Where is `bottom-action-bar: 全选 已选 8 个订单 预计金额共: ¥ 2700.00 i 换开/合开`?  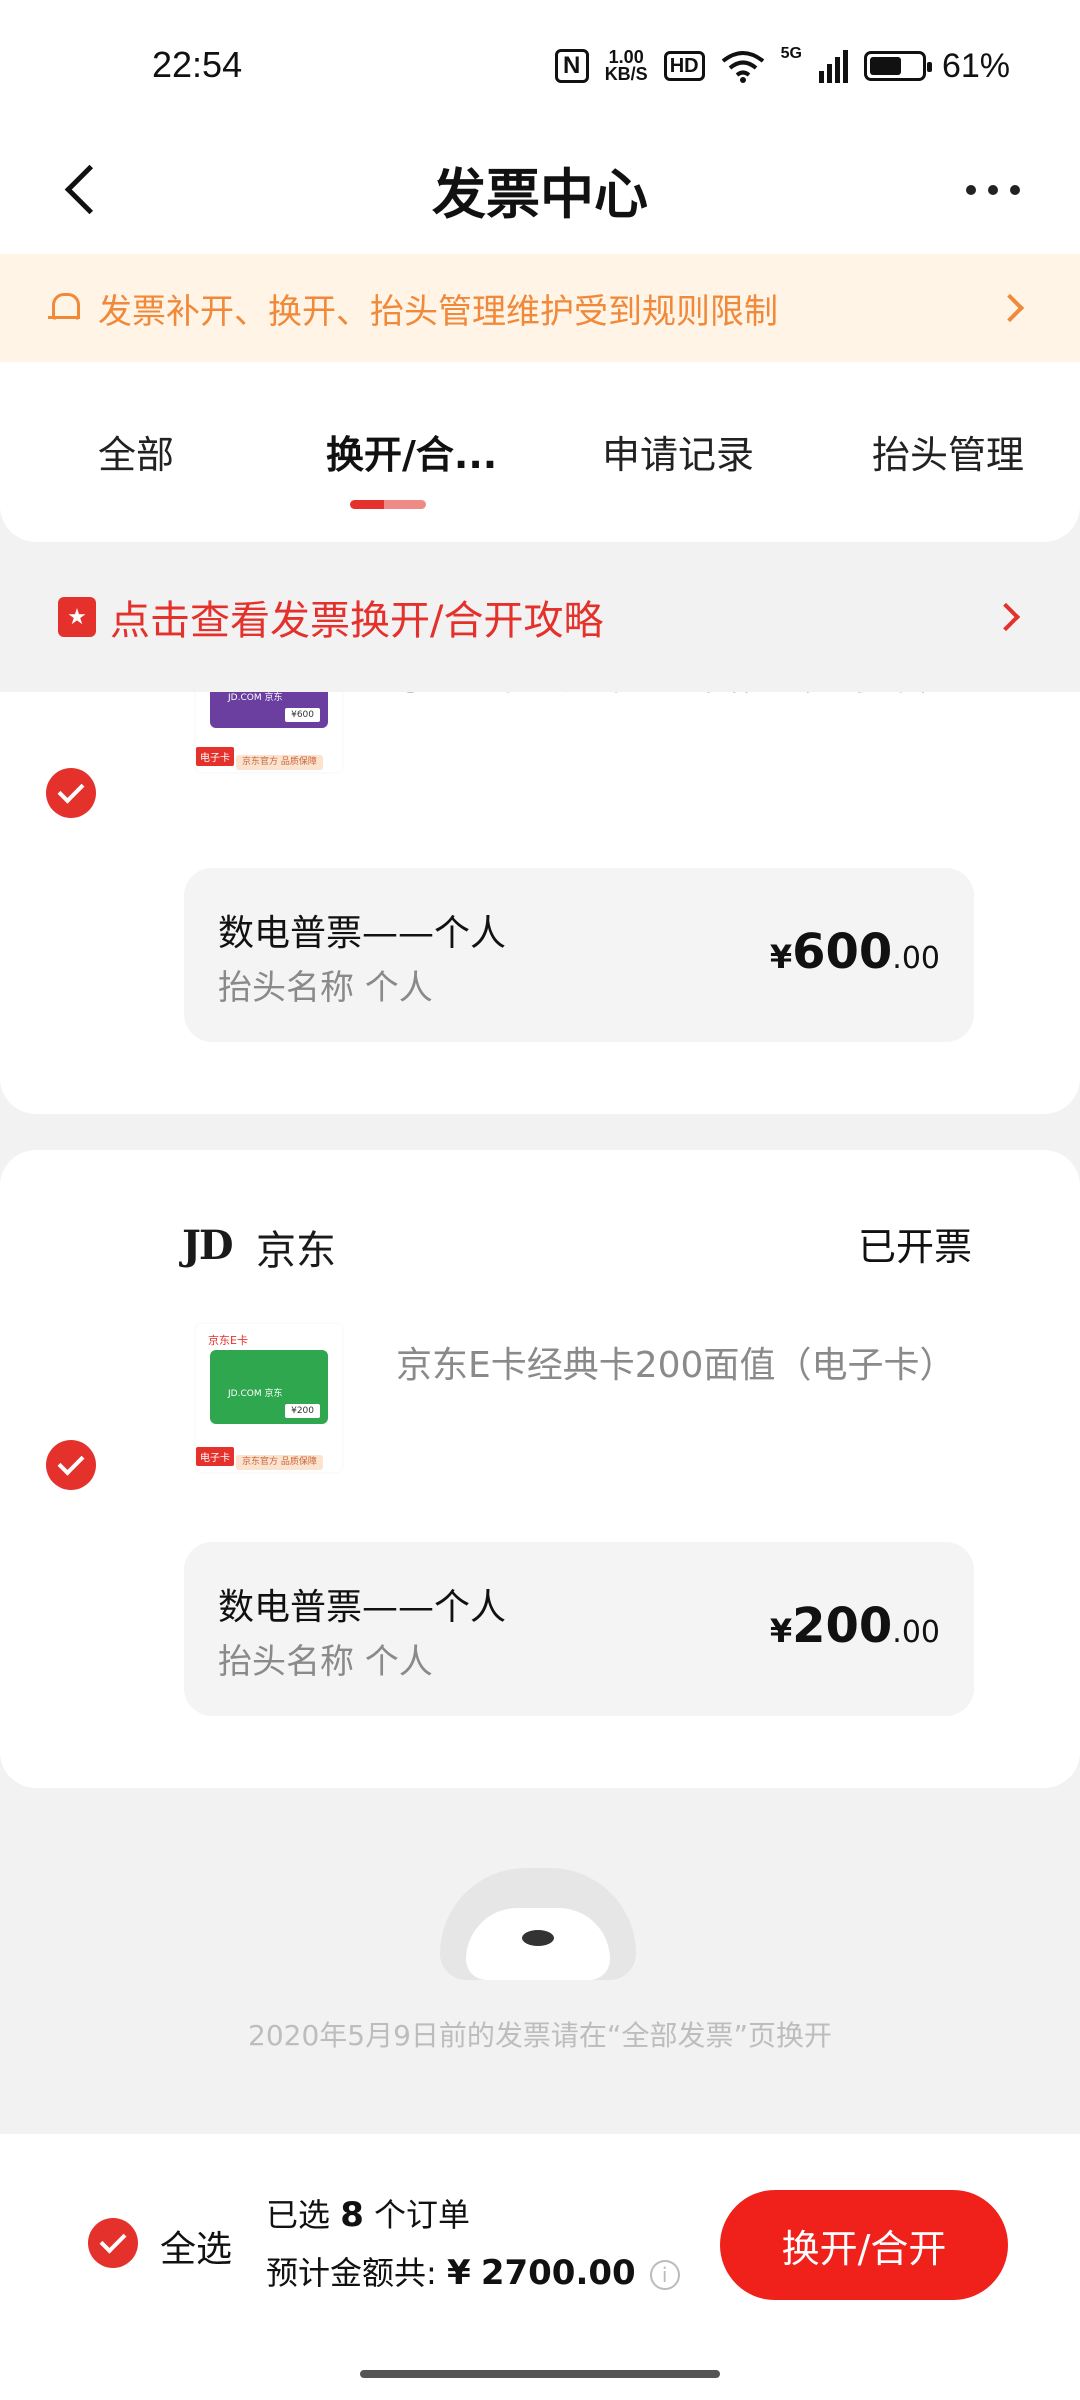 bottom-action-bar: 全选 已选 8 个订单 预计金额共: ¥ 2700.00 i 换开/合开 is located at coordinates (540, 2267).